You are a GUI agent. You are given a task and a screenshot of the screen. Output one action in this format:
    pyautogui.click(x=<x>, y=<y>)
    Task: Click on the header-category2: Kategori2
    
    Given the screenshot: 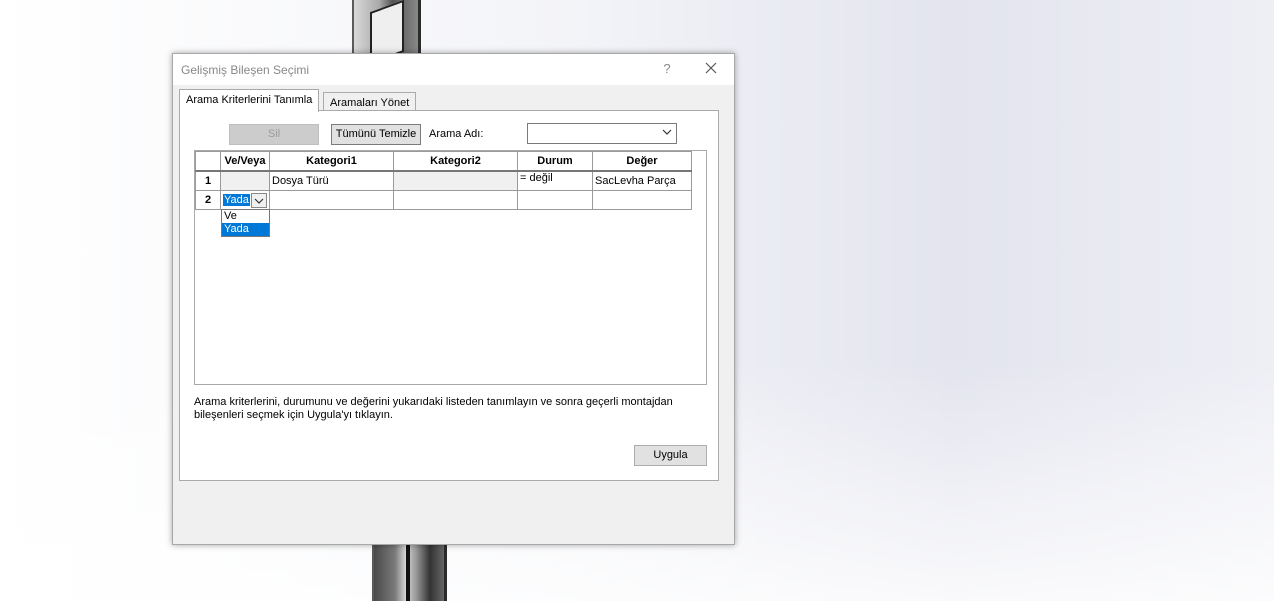 What is the action you would take?
    pyautogui.click(x=455, y=161)
    